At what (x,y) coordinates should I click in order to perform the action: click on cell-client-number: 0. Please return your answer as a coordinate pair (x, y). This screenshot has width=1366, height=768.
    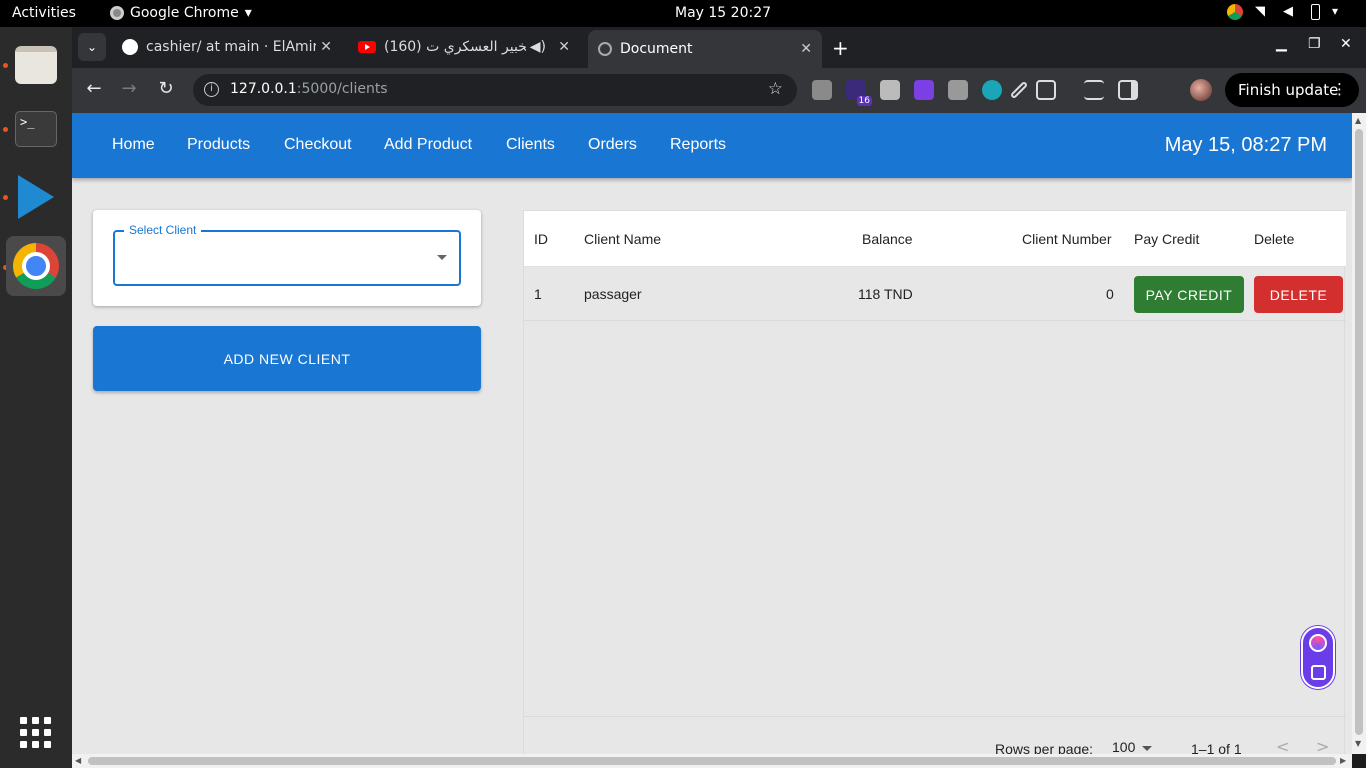
    Looking at the image, I should click on (1110, 294).